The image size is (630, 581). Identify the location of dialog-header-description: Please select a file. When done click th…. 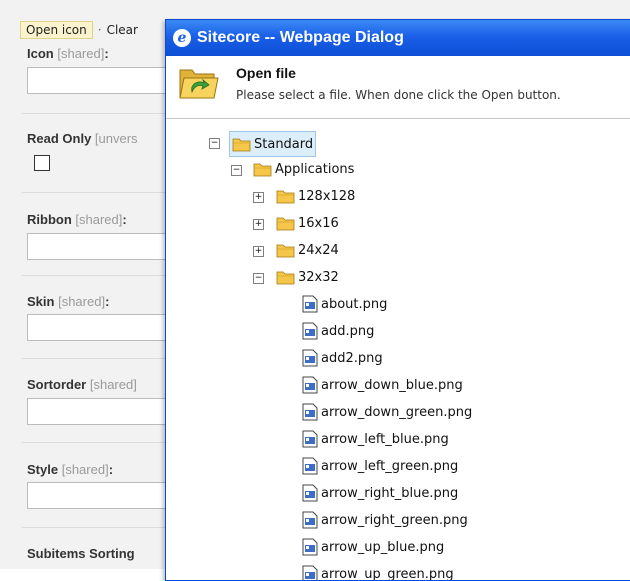
(398, 95).